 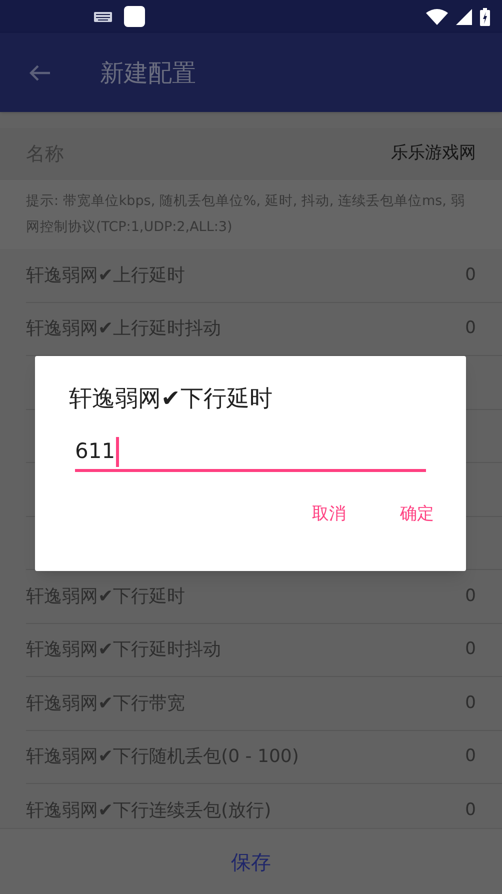 I want to click on app-icon, so click(x=134, y=16).